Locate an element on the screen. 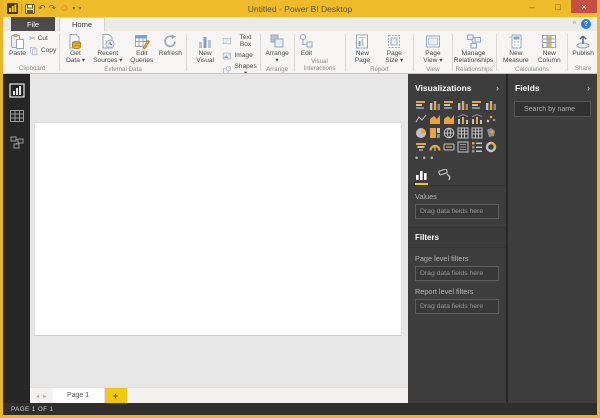 This screenshot has height=418, width=600. fields-panel: Fields › is located at coordinates (552, 238).